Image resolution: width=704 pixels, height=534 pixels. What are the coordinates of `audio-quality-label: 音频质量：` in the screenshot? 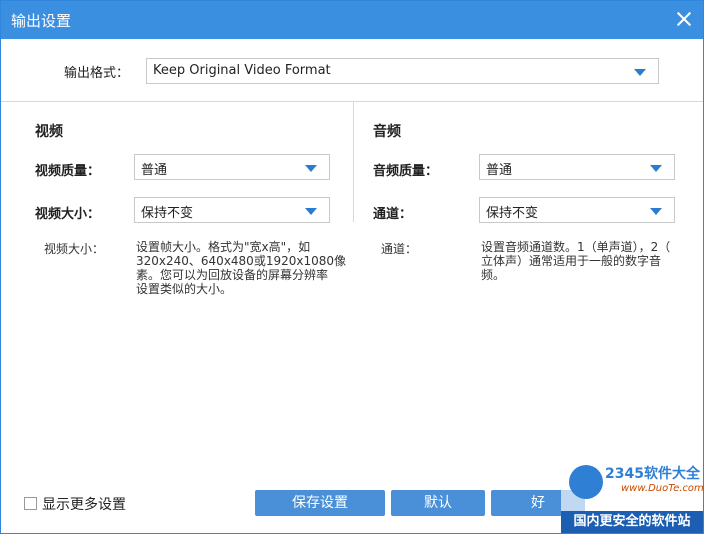 It's located at (406, 171).